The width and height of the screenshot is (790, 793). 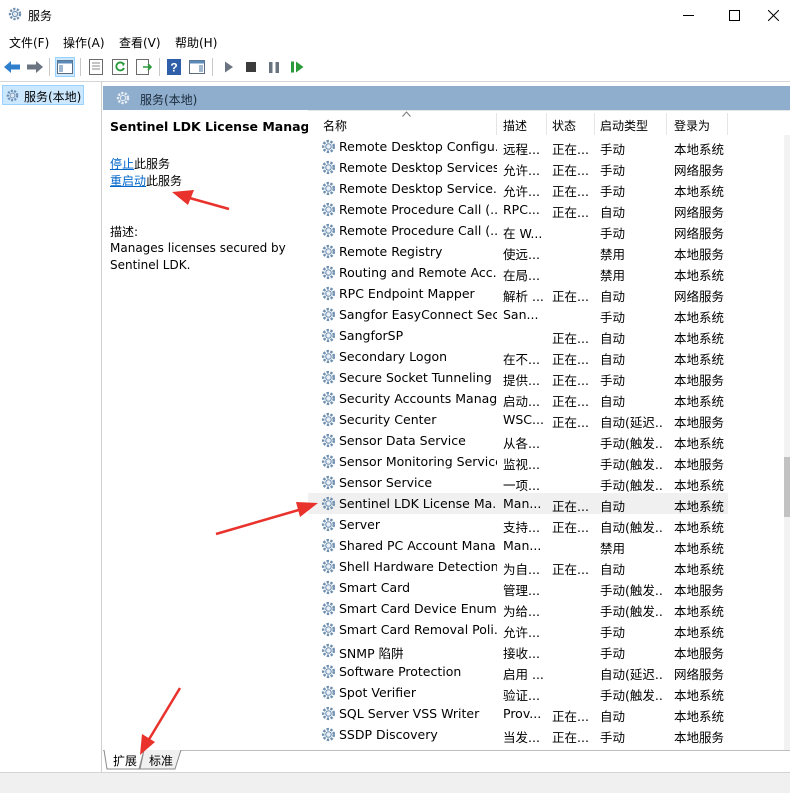 What do you see at coordinates (518, 566) in the screenshot?
I see `table-row: Shell Hardware Detection 为自... 正在... 自动 本地系统` at bounding box center [518, 566].